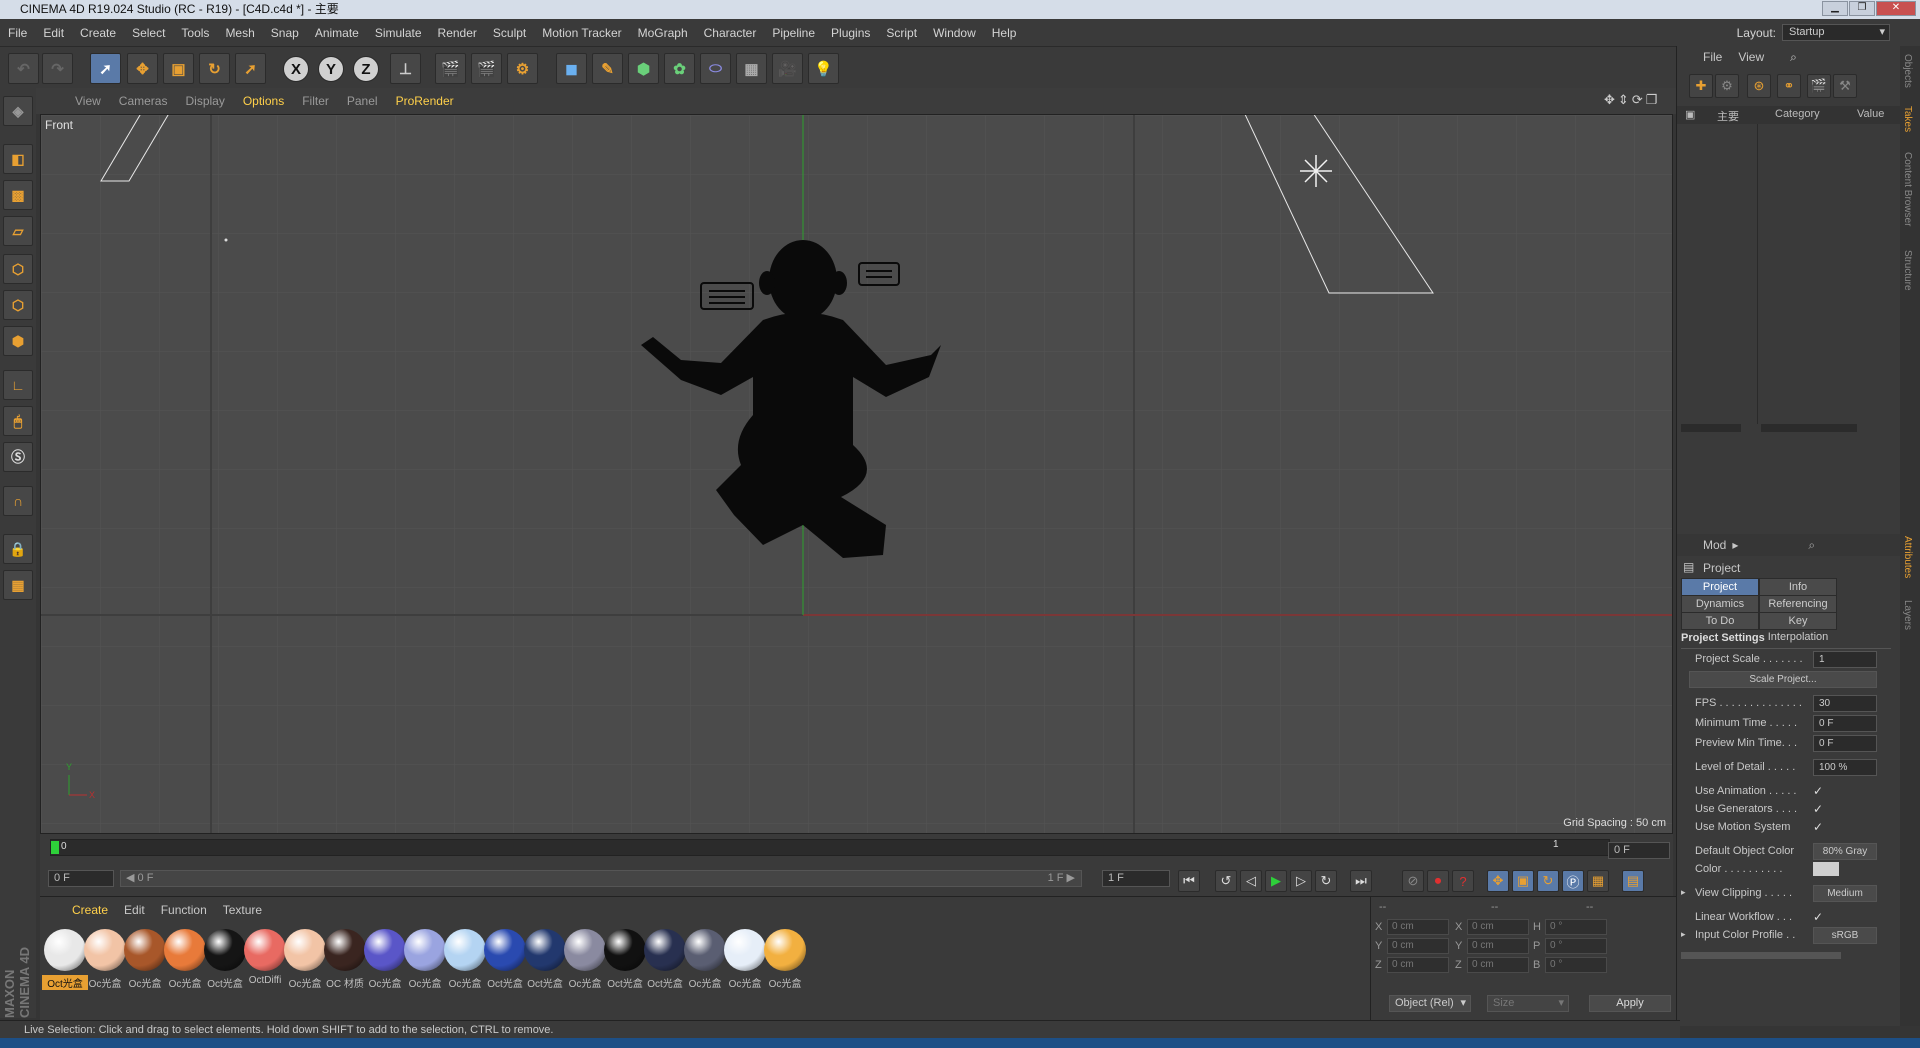  What do you see at coordinates (1430, 1003) in the screenshot?
I see `coord-mode-dropdown: Object (Rel) ▾` at bounding box center [1430, 1003].